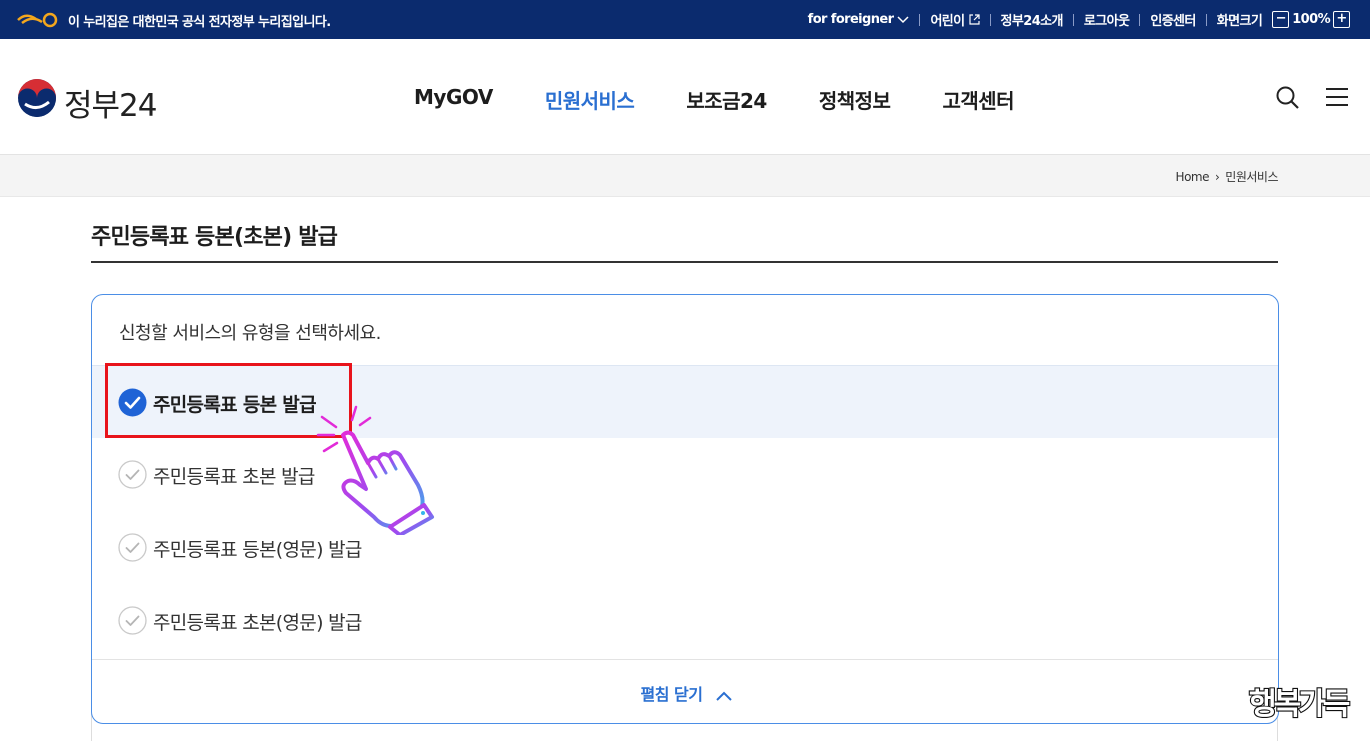  I want to click on gov-logo-icon, so click(37, 20).